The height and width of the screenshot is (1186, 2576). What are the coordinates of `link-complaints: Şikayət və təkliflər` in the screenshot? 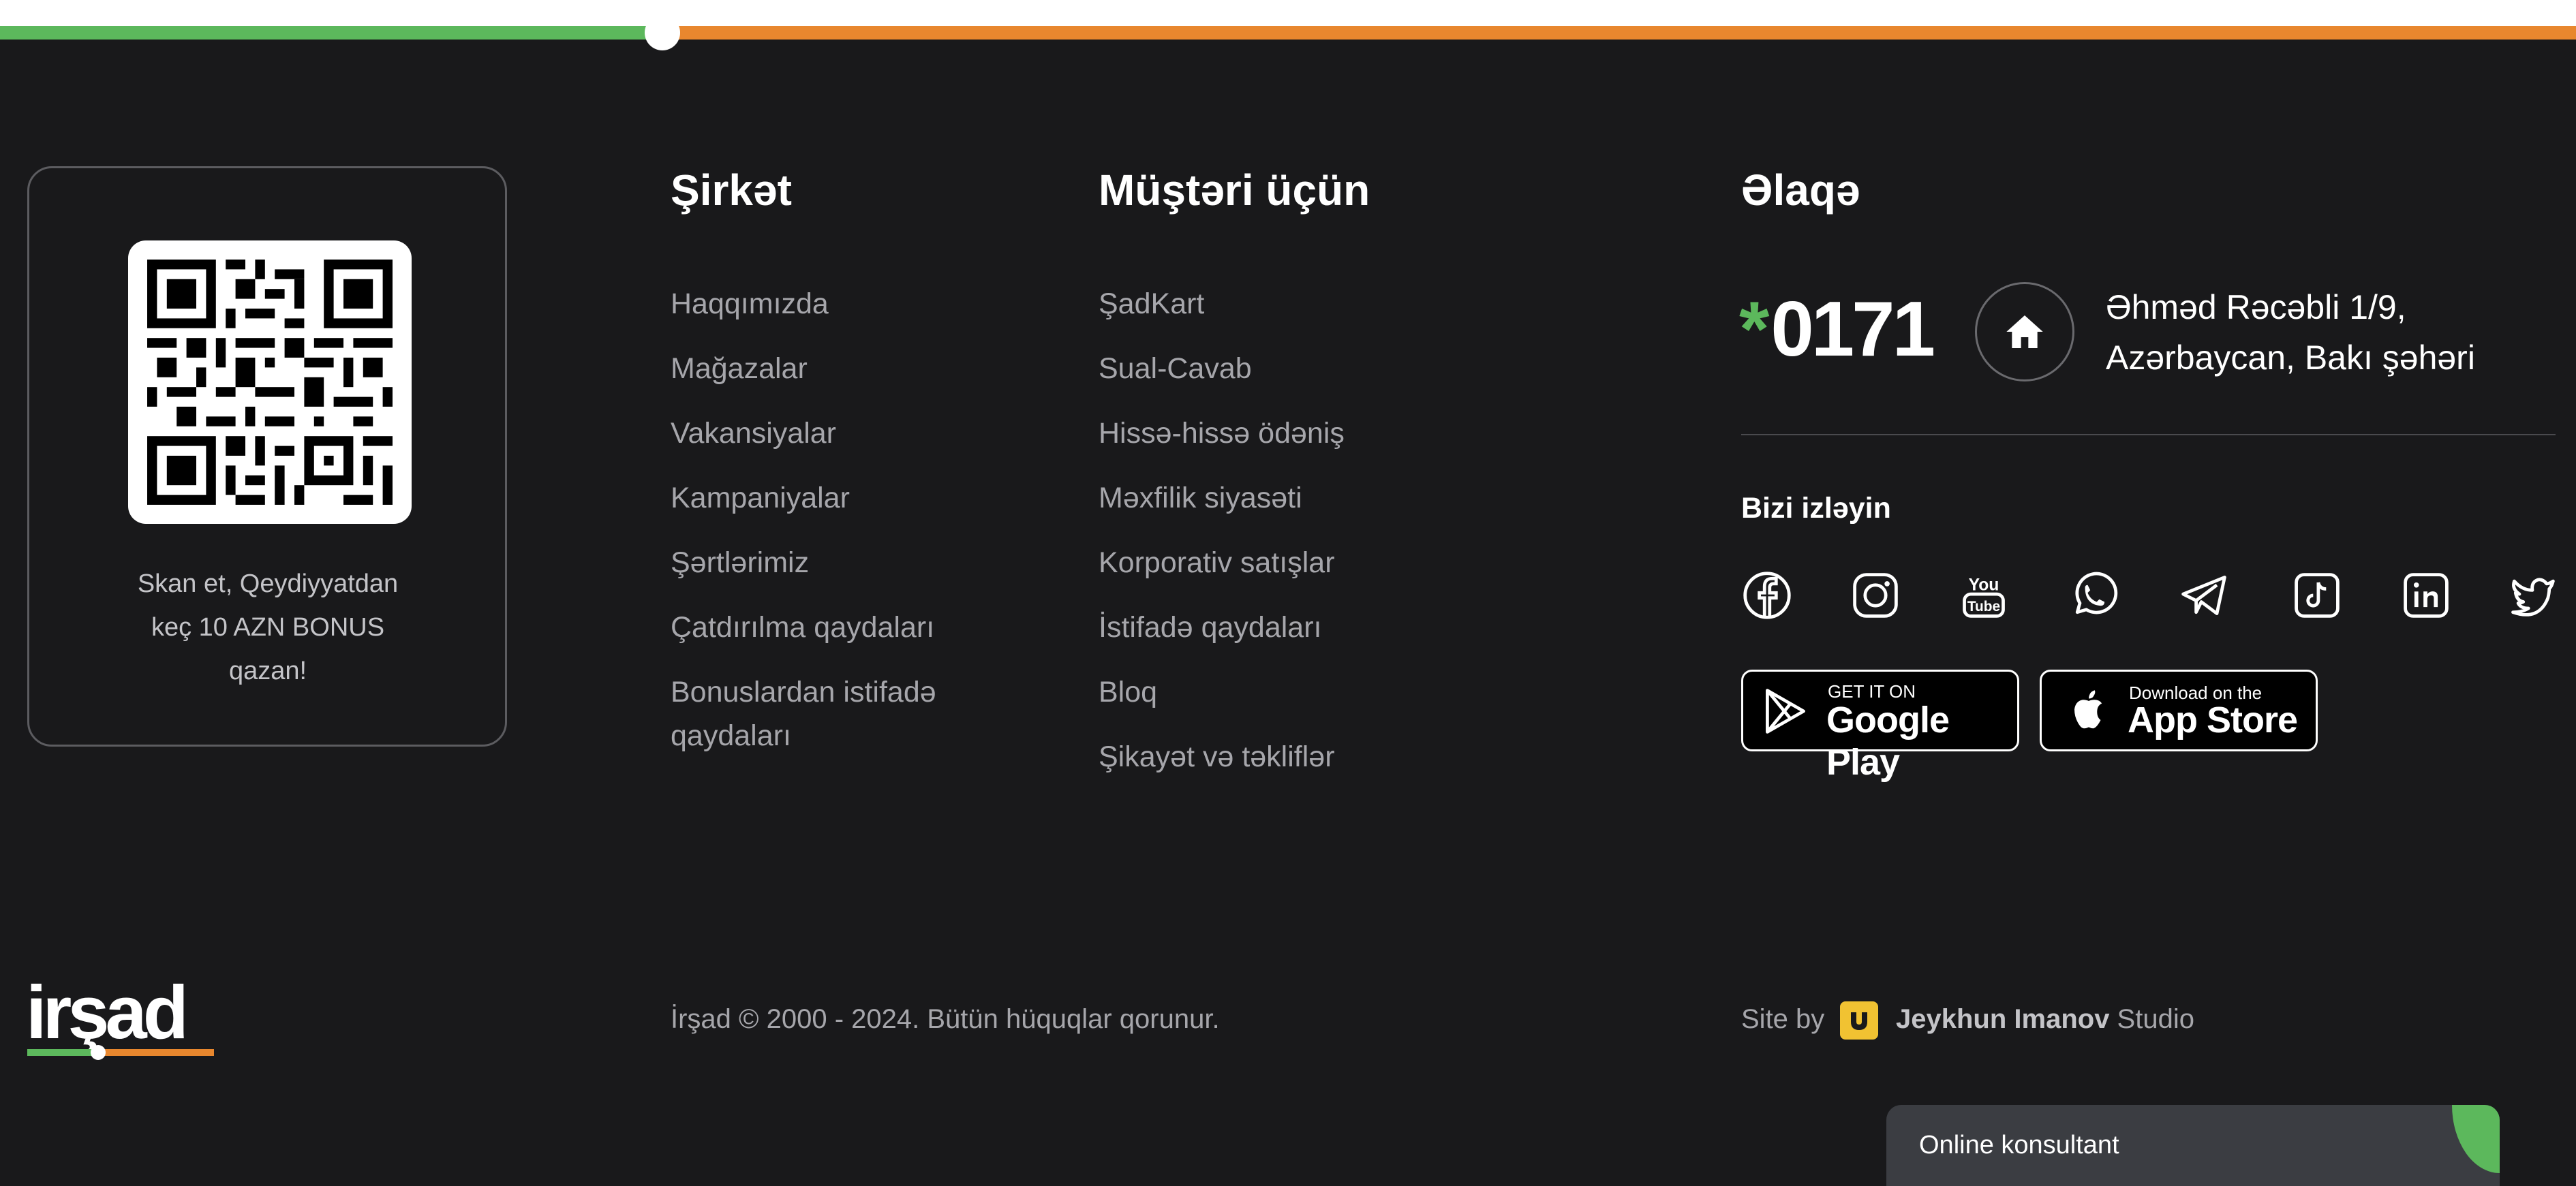 It's located at (1217, 757).